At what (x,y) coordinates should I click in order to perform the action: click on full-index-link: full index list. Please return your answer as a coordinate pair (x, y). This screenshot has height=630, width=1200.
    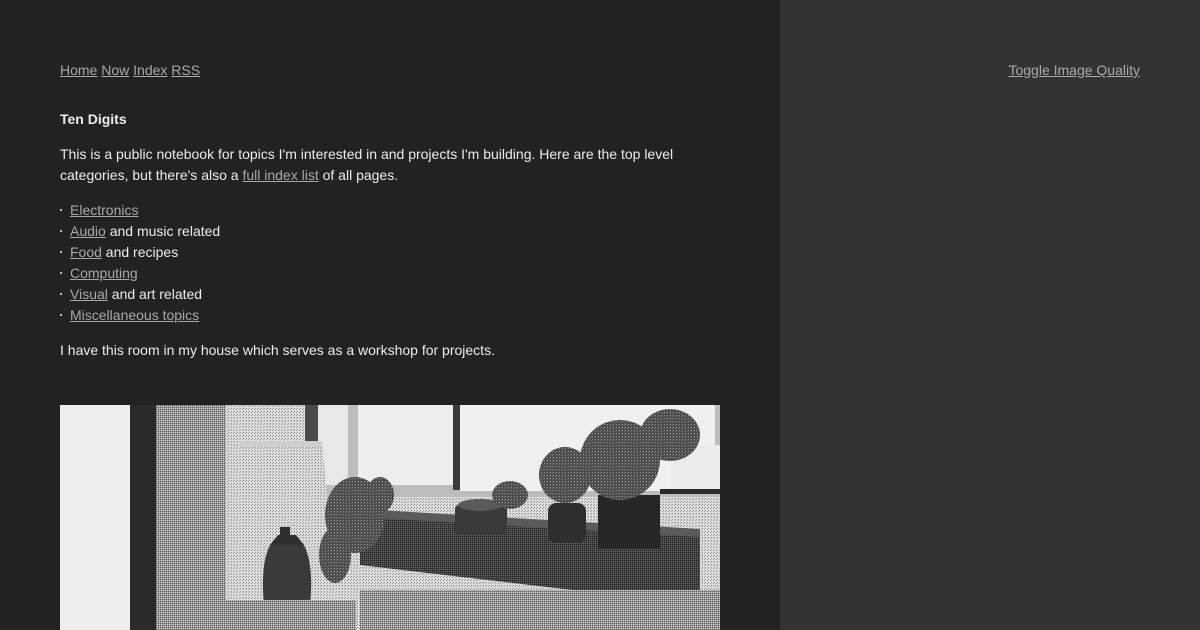
    Looking at the image, I should click on (280, 175).